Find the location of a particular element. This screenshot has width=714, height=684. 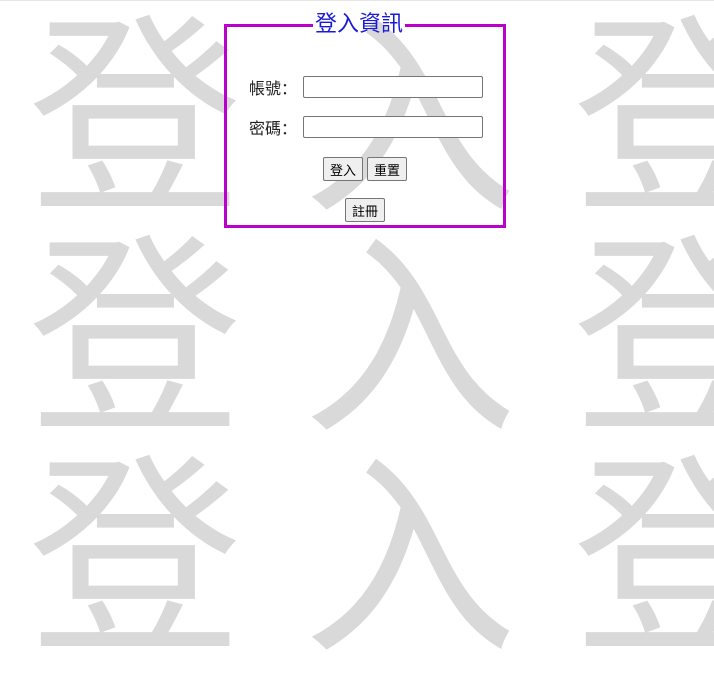

action-buttons: 登入 重置 is located at coordinates (365, 169).